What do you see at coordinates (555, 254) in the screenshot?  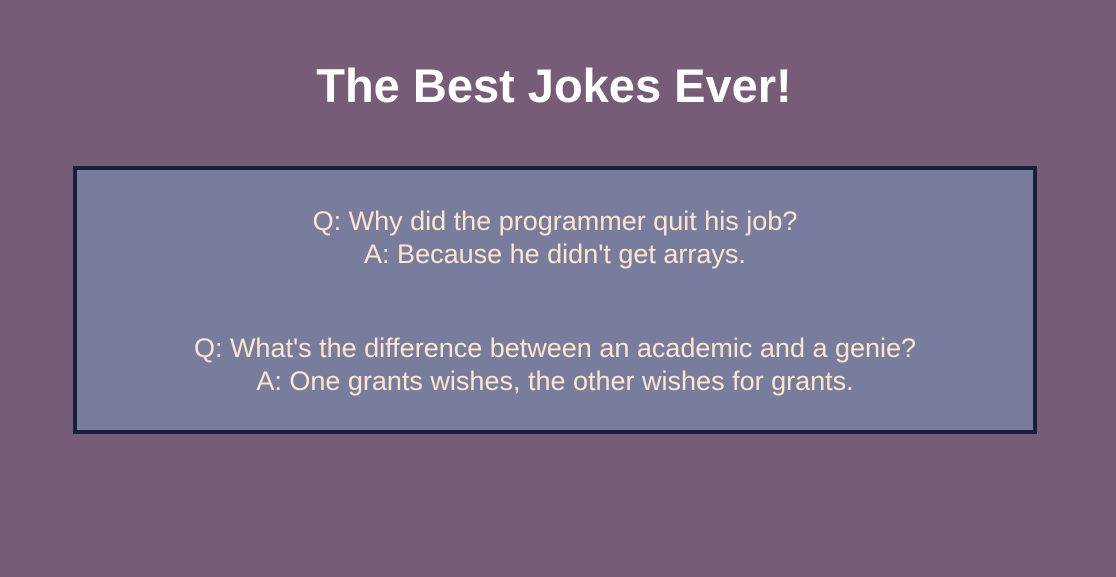 I see `joke-answer: A: Because he didn't get arrays.` at bounding box center [555, 254].